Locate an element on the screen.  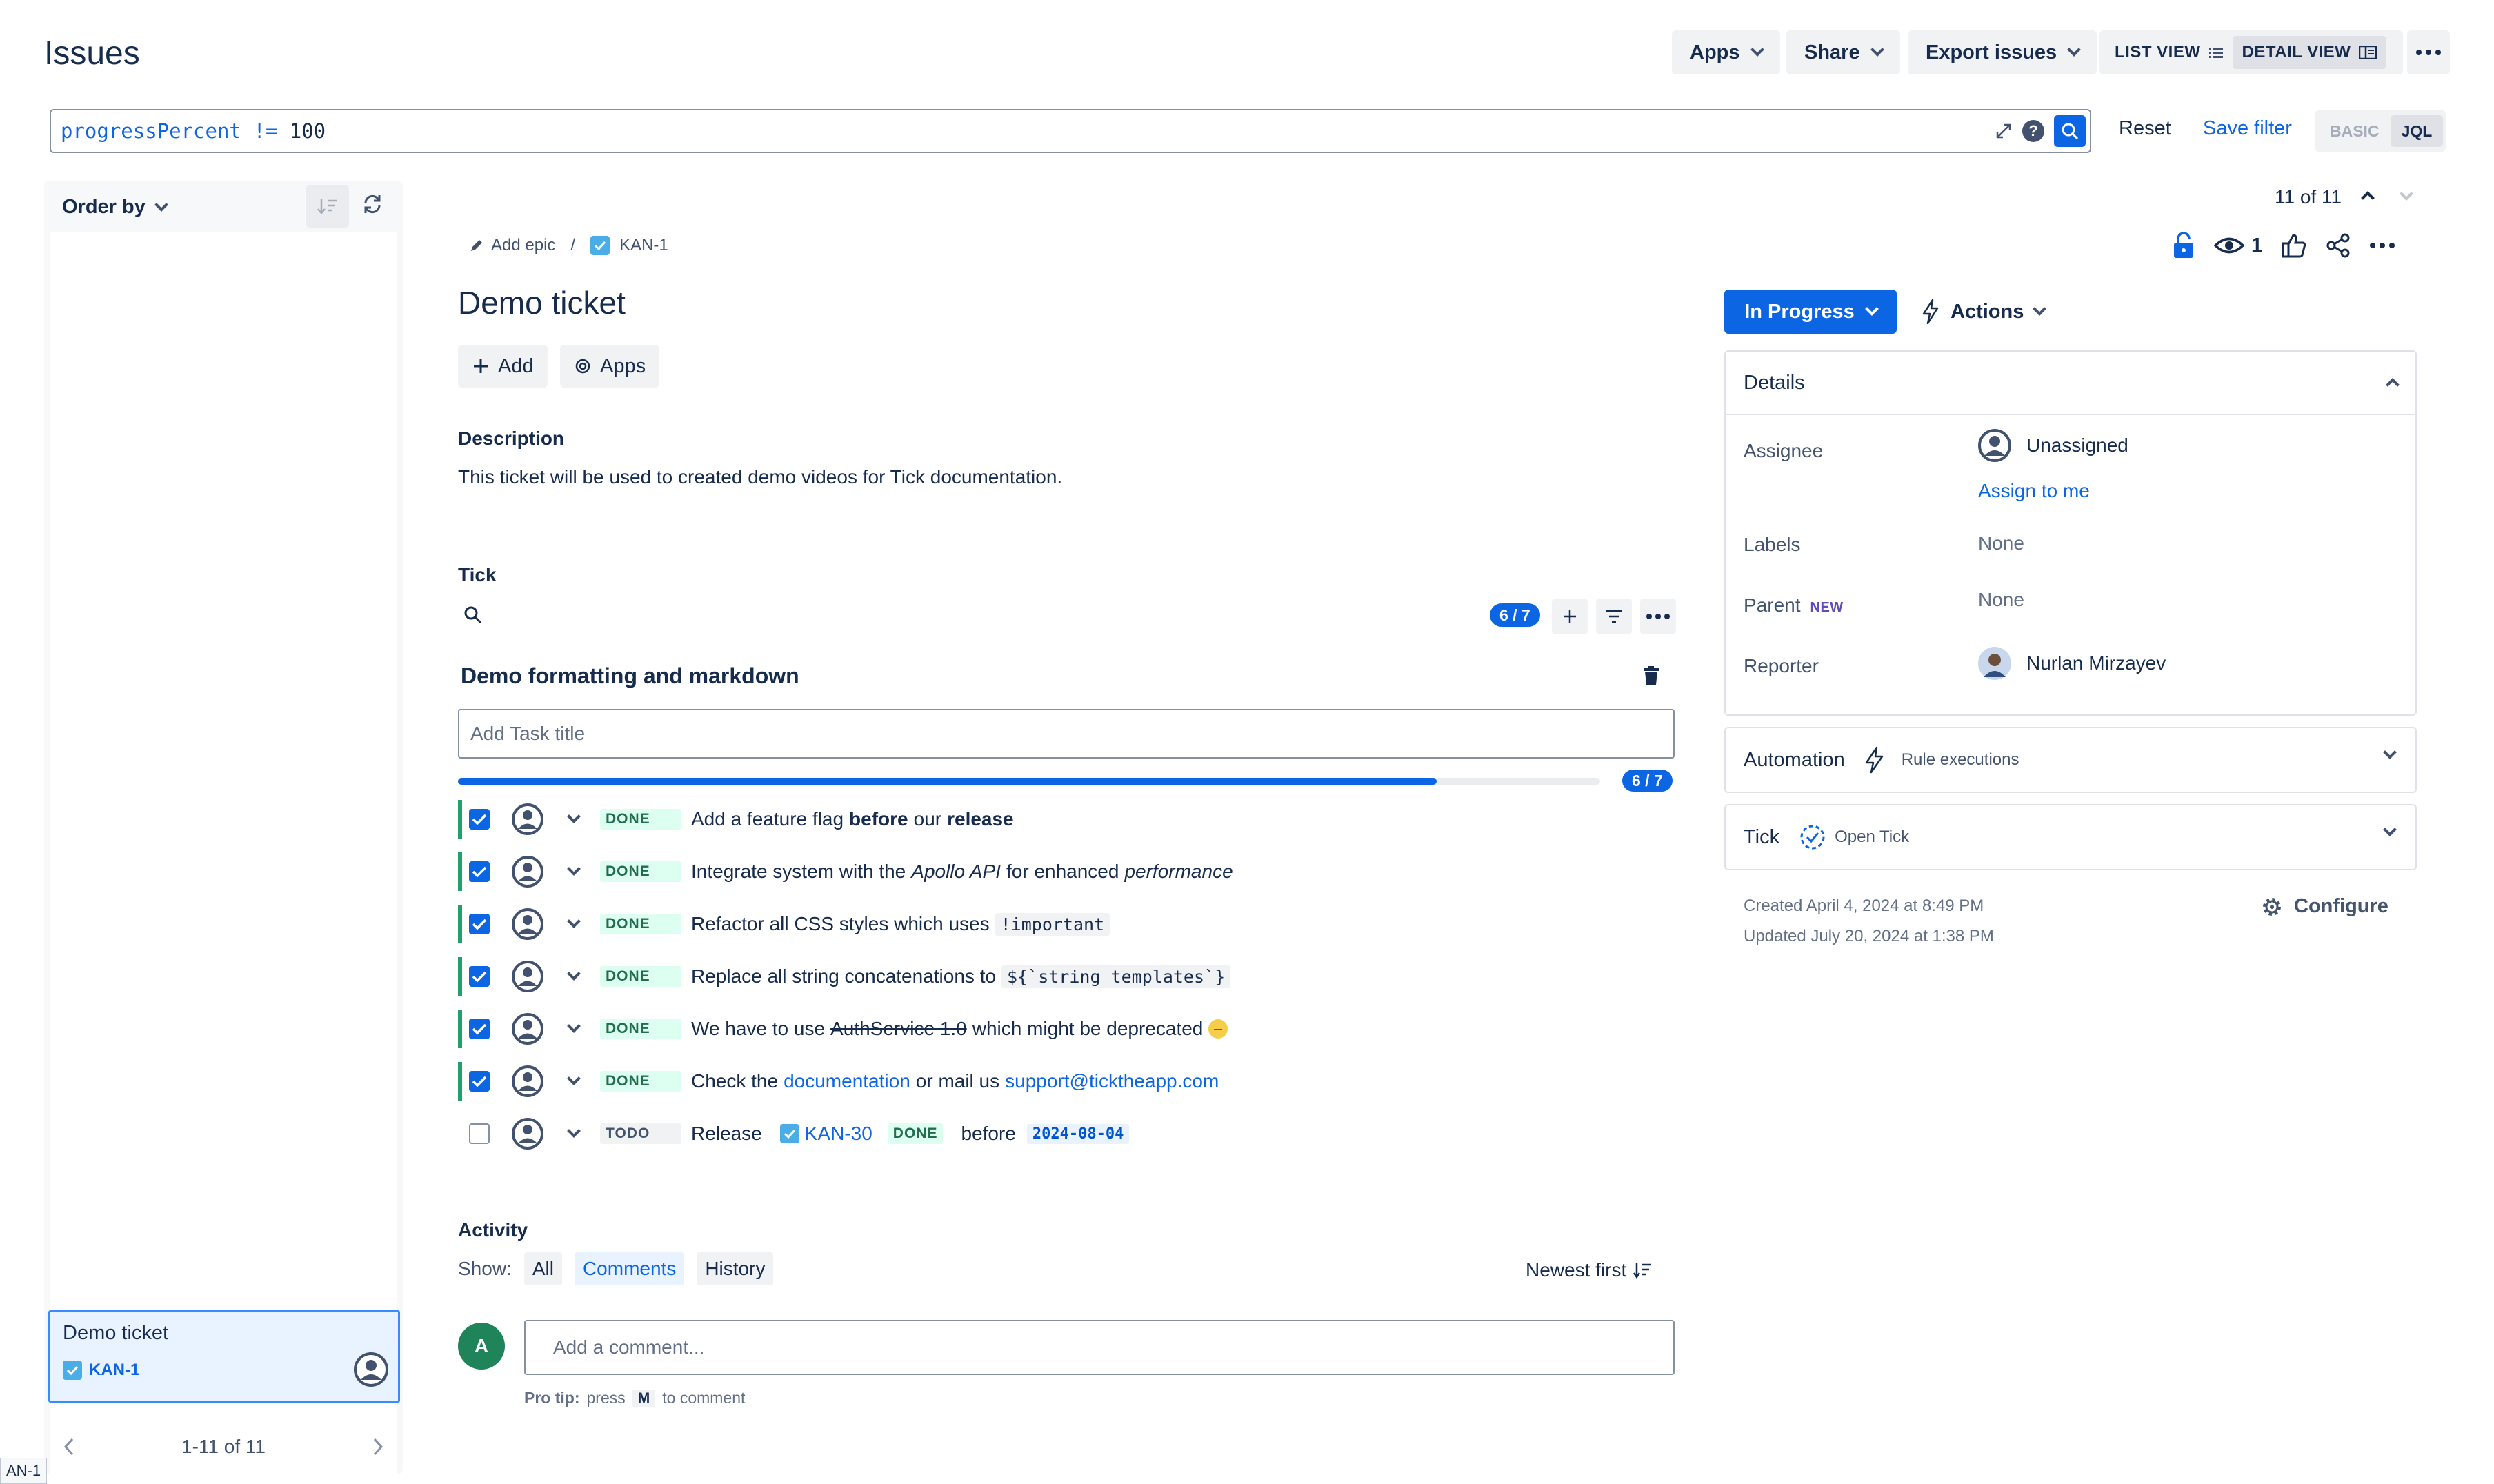
jql-mode-button: JQL is located at coordinates (2417, 131).